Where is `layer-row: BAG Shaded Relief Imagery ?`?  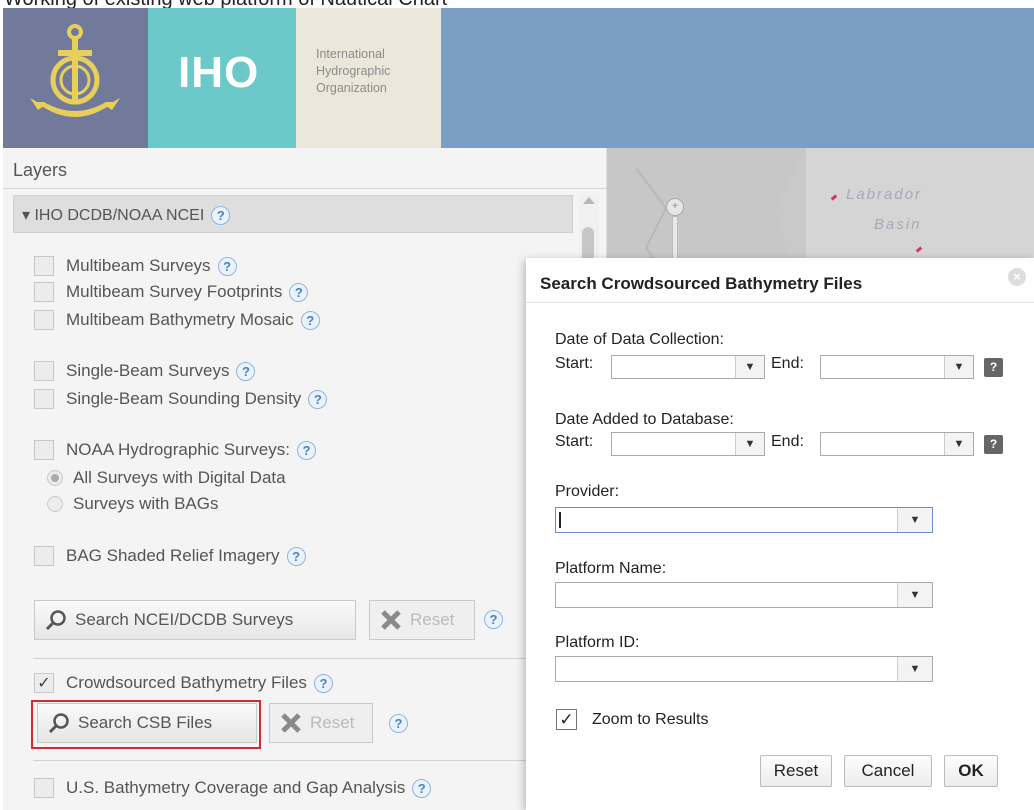
layer-row: BAG Shaded Relief Imagery ? is located at coordinates (170, 556).